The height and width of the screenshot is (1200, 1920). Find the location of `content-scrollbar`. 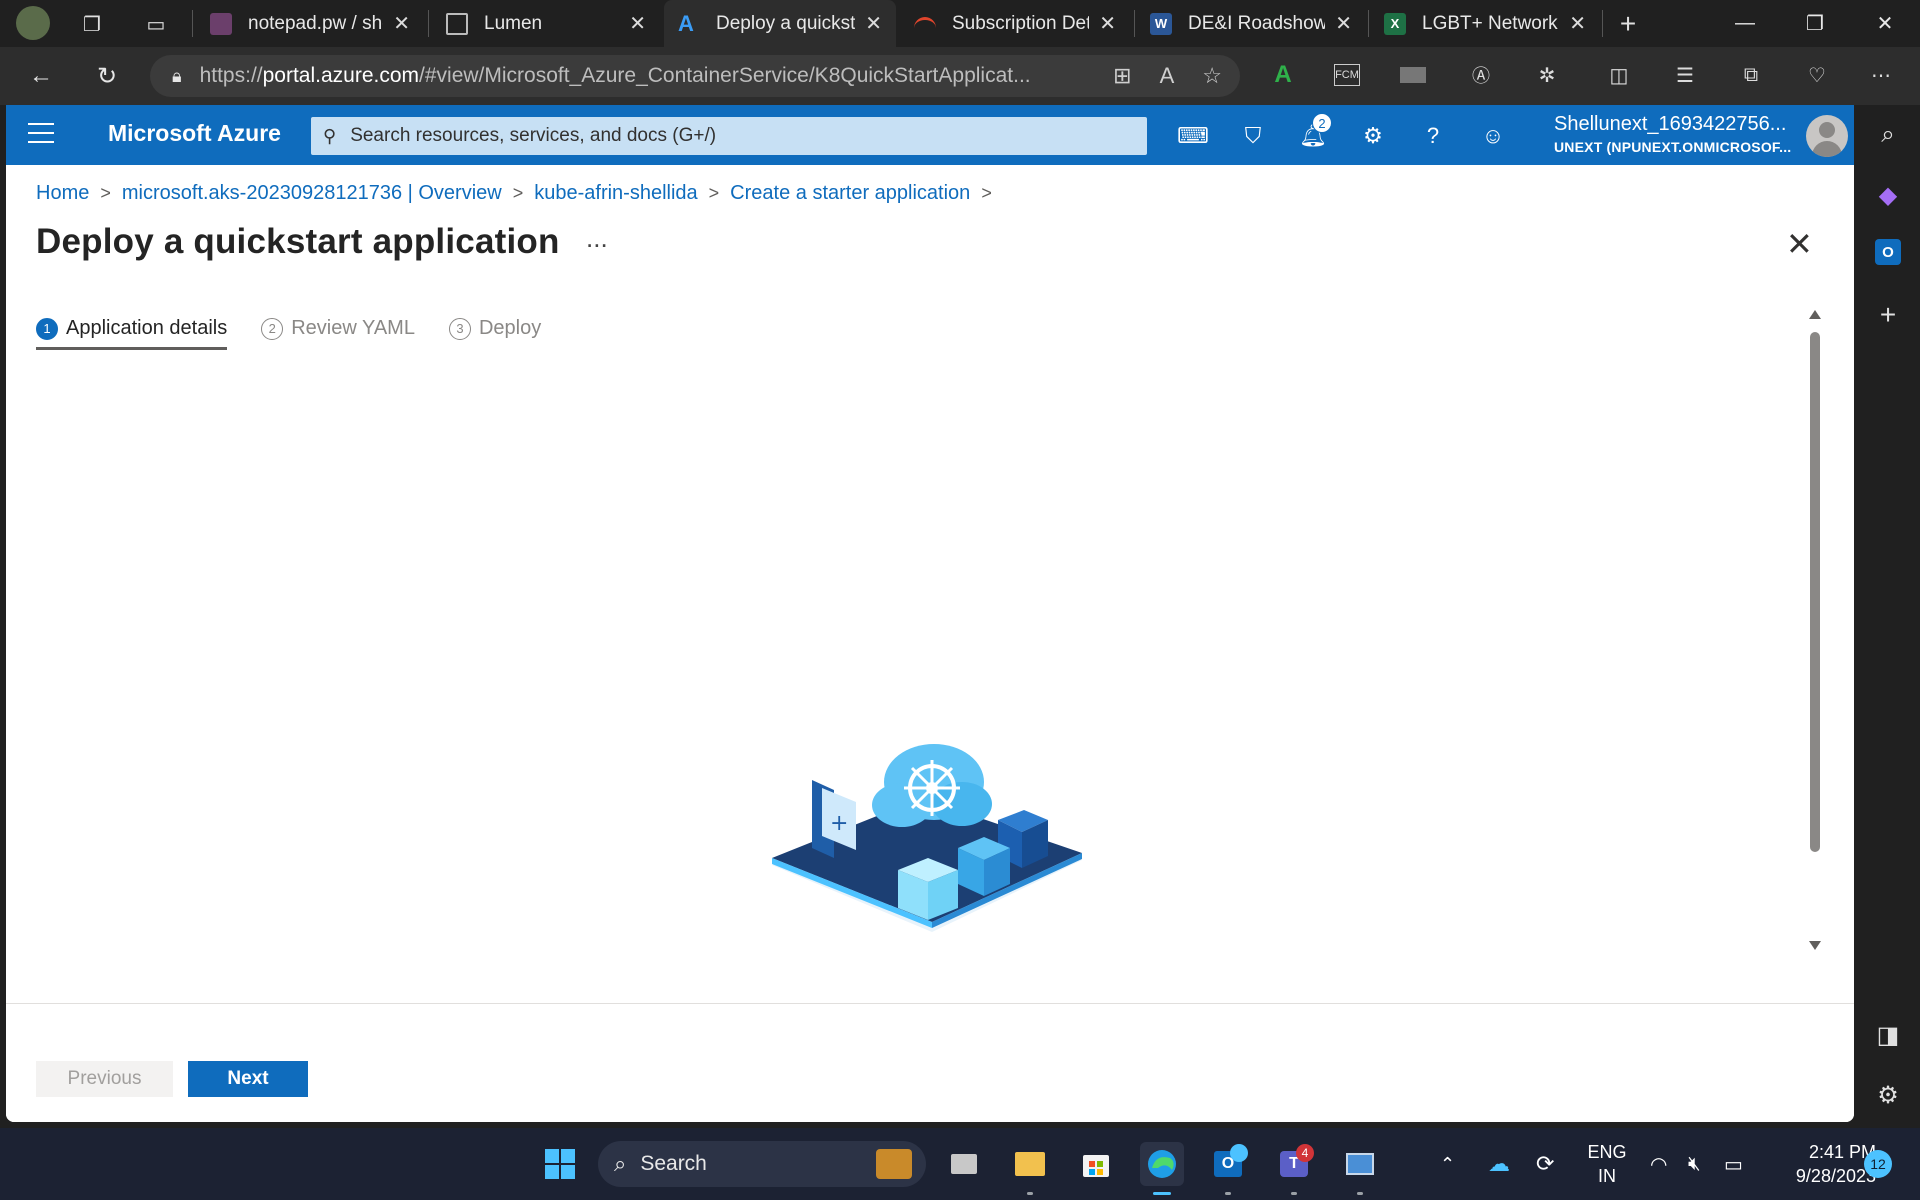

content-scrollbar is located at coordinates (1815, 630).